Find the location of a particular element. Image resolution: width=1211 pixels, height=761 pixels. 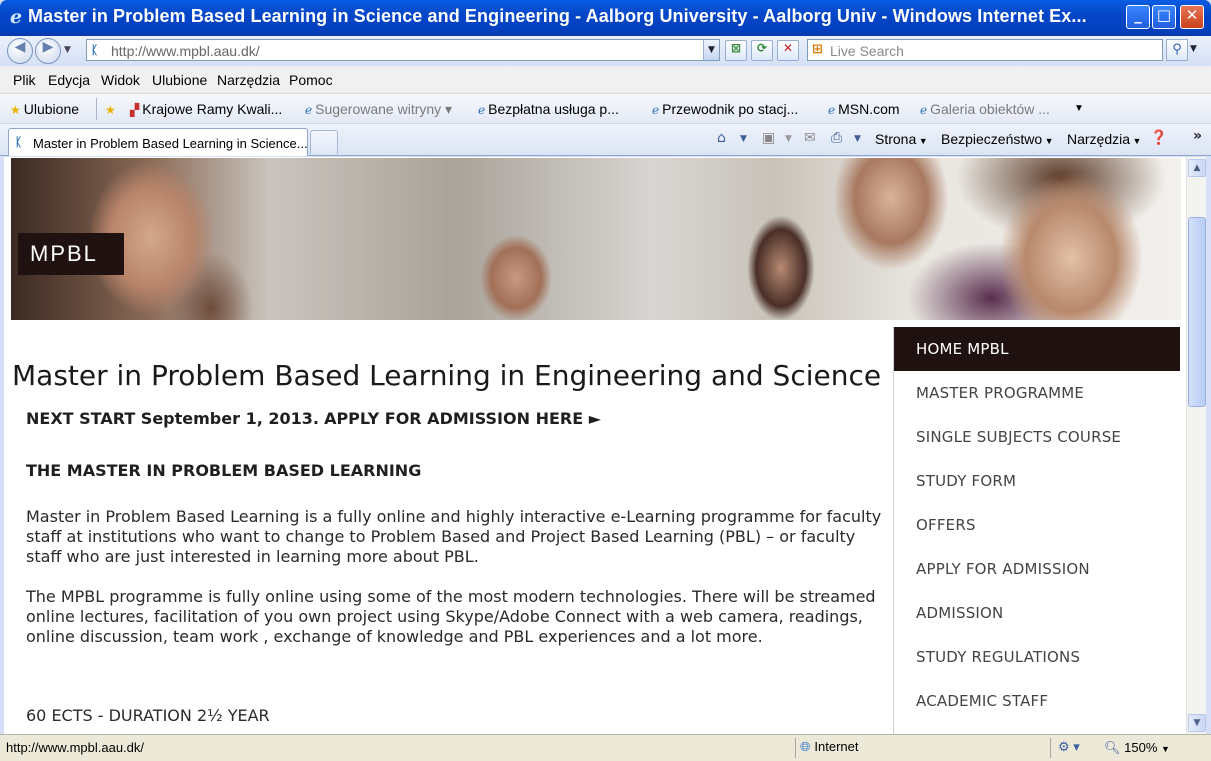

ects-duration-text: 60 ECTS - DURATION 2½ YEAR is located at coordinates (148, 715).